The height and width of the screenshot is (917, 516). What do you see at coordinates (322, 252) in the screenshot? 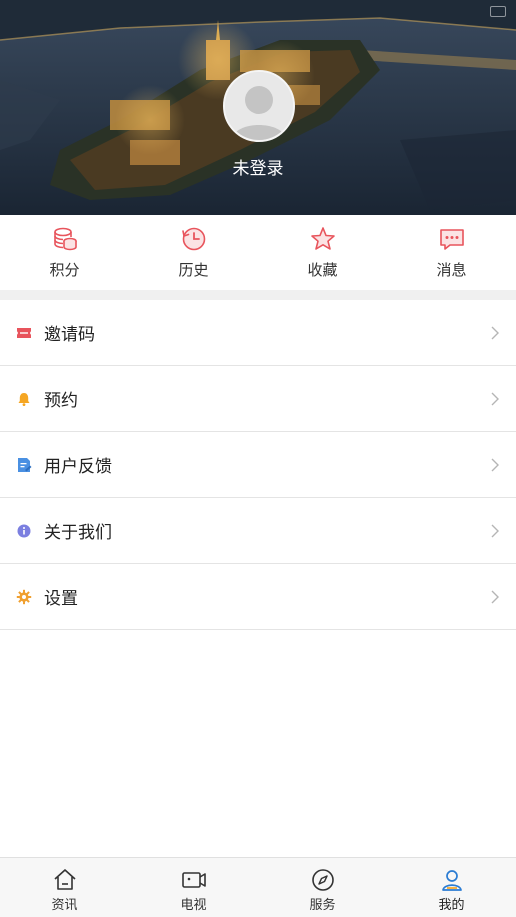
I see `quick-item-favorites: 收藏` at bounding box center [322, 252].